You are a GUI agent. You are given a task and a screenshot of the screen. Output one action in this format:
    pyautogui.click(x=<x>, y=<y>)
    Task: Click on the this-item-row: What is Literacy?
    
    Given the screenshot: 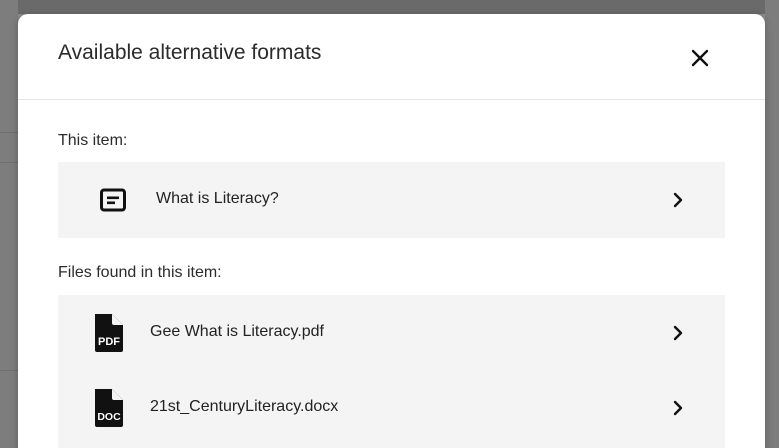 What is the action you would take?
    pyautogui.click(x=391, y=200)
    